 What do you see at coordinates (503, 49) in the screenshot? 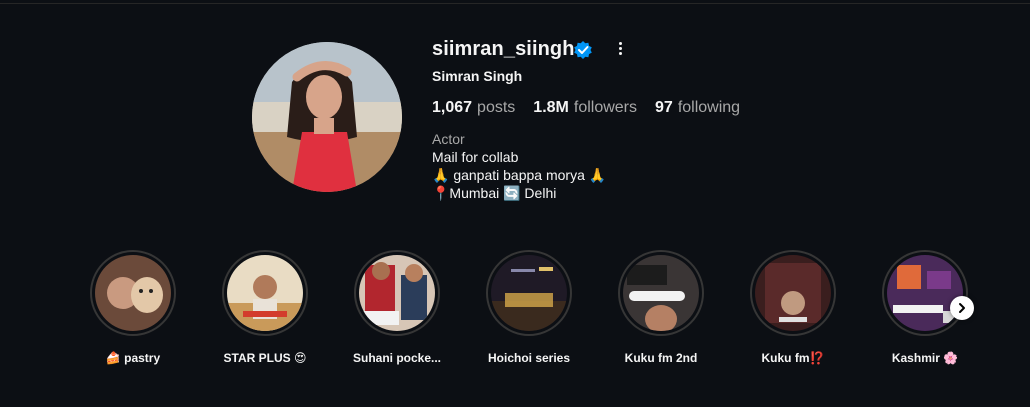
I see `username: siimran_siingh` at bounding box center [503, 49].